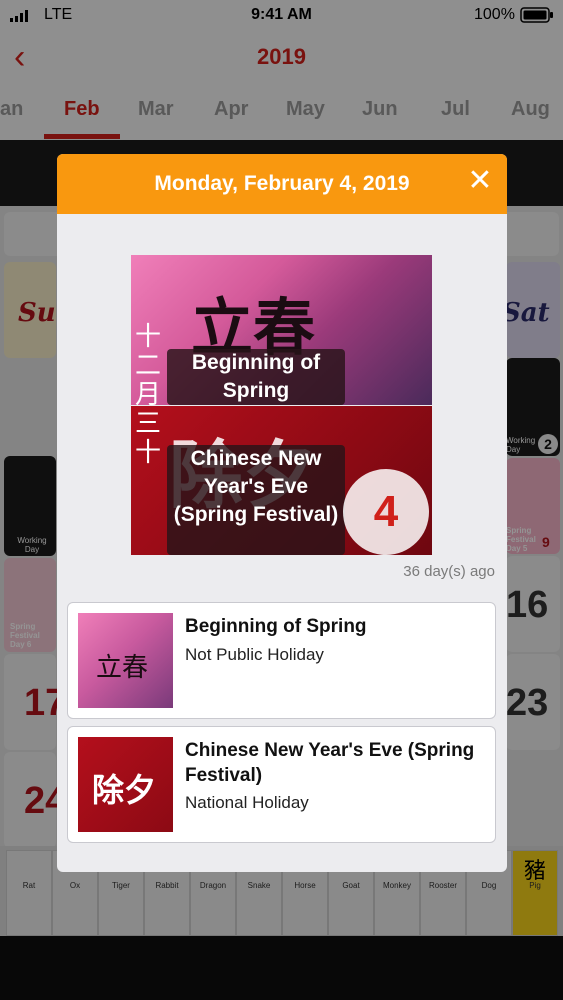  Describe the element at coordinates (148, 395) in the screenshot. I see `lunar-date-vertical: 十二月三十` at that location.